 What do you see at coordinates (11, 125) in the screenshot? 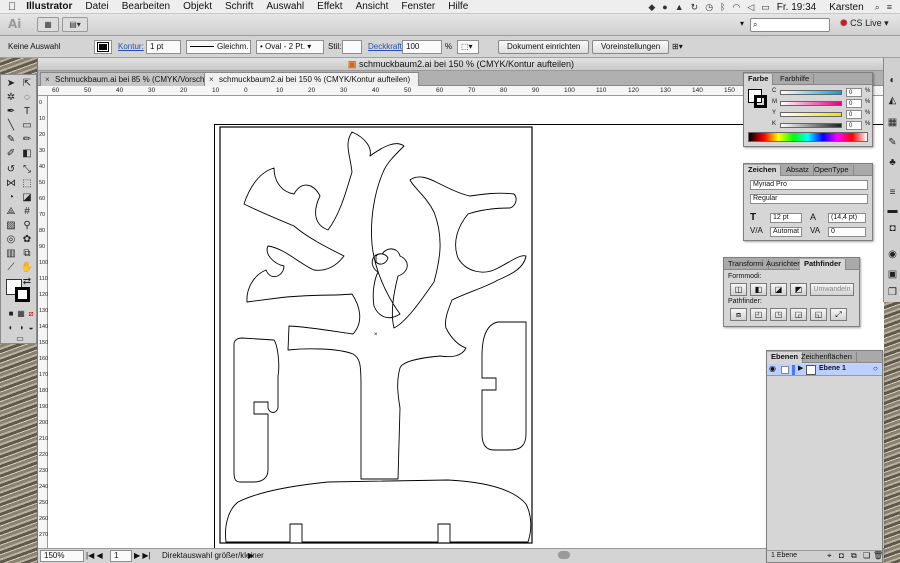
I see `line-tool-icon: ╲` at bounding box center [11, 125].